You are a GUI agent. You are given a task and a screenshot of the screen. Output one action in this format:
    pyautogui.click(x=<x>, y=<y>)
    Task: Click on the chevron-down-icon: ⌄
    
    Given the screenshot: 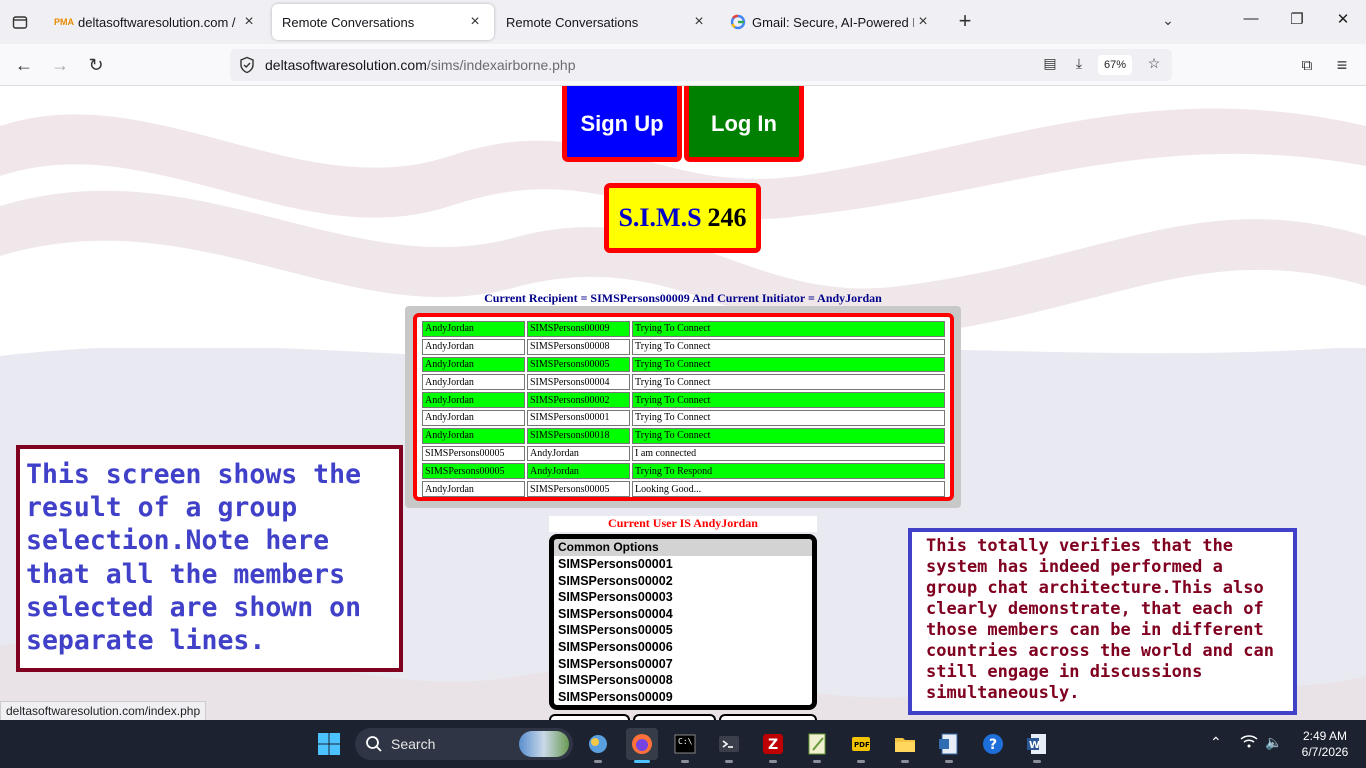 What is the action you would take?
    pyautogui.click(x=1168, y=22)
    